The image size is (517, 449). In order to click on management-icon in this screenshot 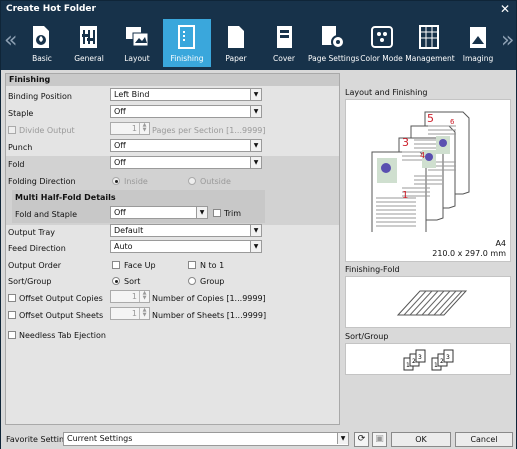, I will do `click(429, 37)`.